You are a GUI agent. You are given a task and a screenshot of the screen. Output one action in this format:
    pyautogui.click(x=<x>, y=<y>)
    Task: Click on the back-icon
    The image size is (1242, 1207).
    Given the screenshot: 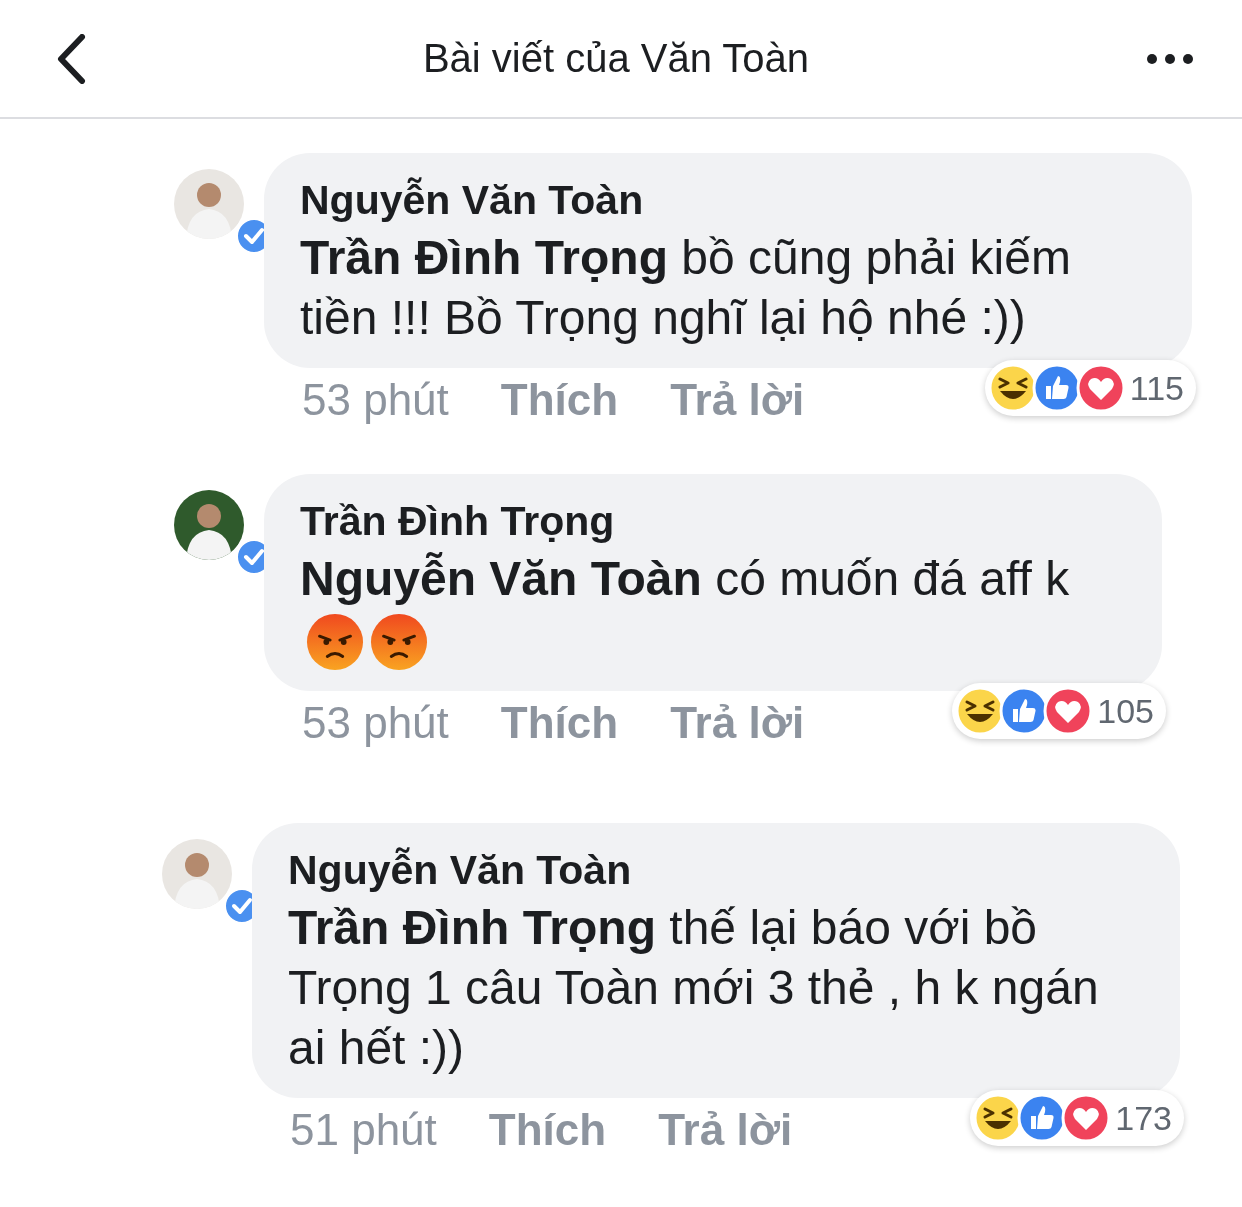 What is the action you would take?
    pyautogui.click(x=71, y=58)
    